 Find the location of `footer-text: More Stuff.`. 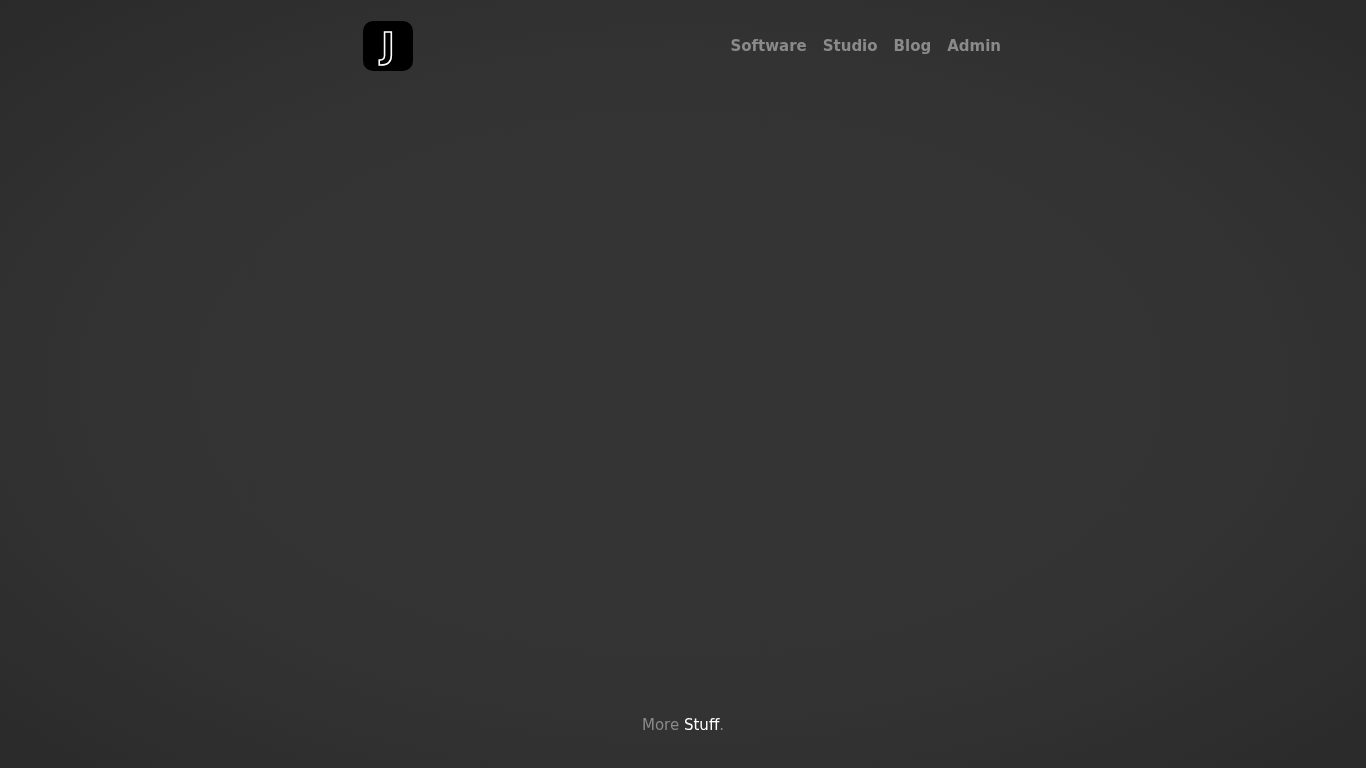

footer-text: More Stuff. is located at coordinates (683, 725).